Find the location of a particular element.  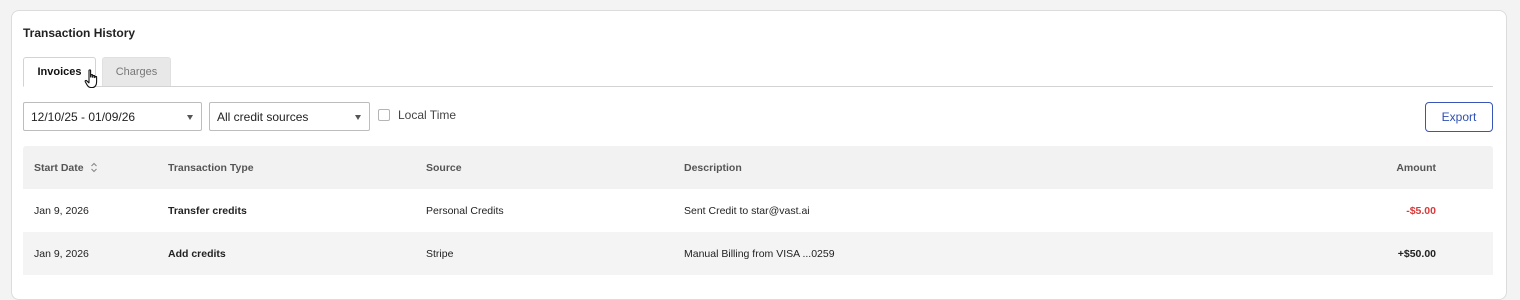

local-time-label: Local Time is located at coordinates (427, 115).